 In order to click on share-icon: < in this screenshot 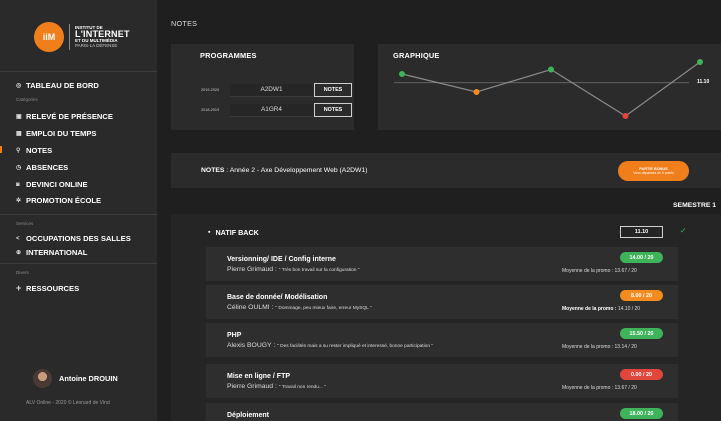, I will do `click(18, 238)`.